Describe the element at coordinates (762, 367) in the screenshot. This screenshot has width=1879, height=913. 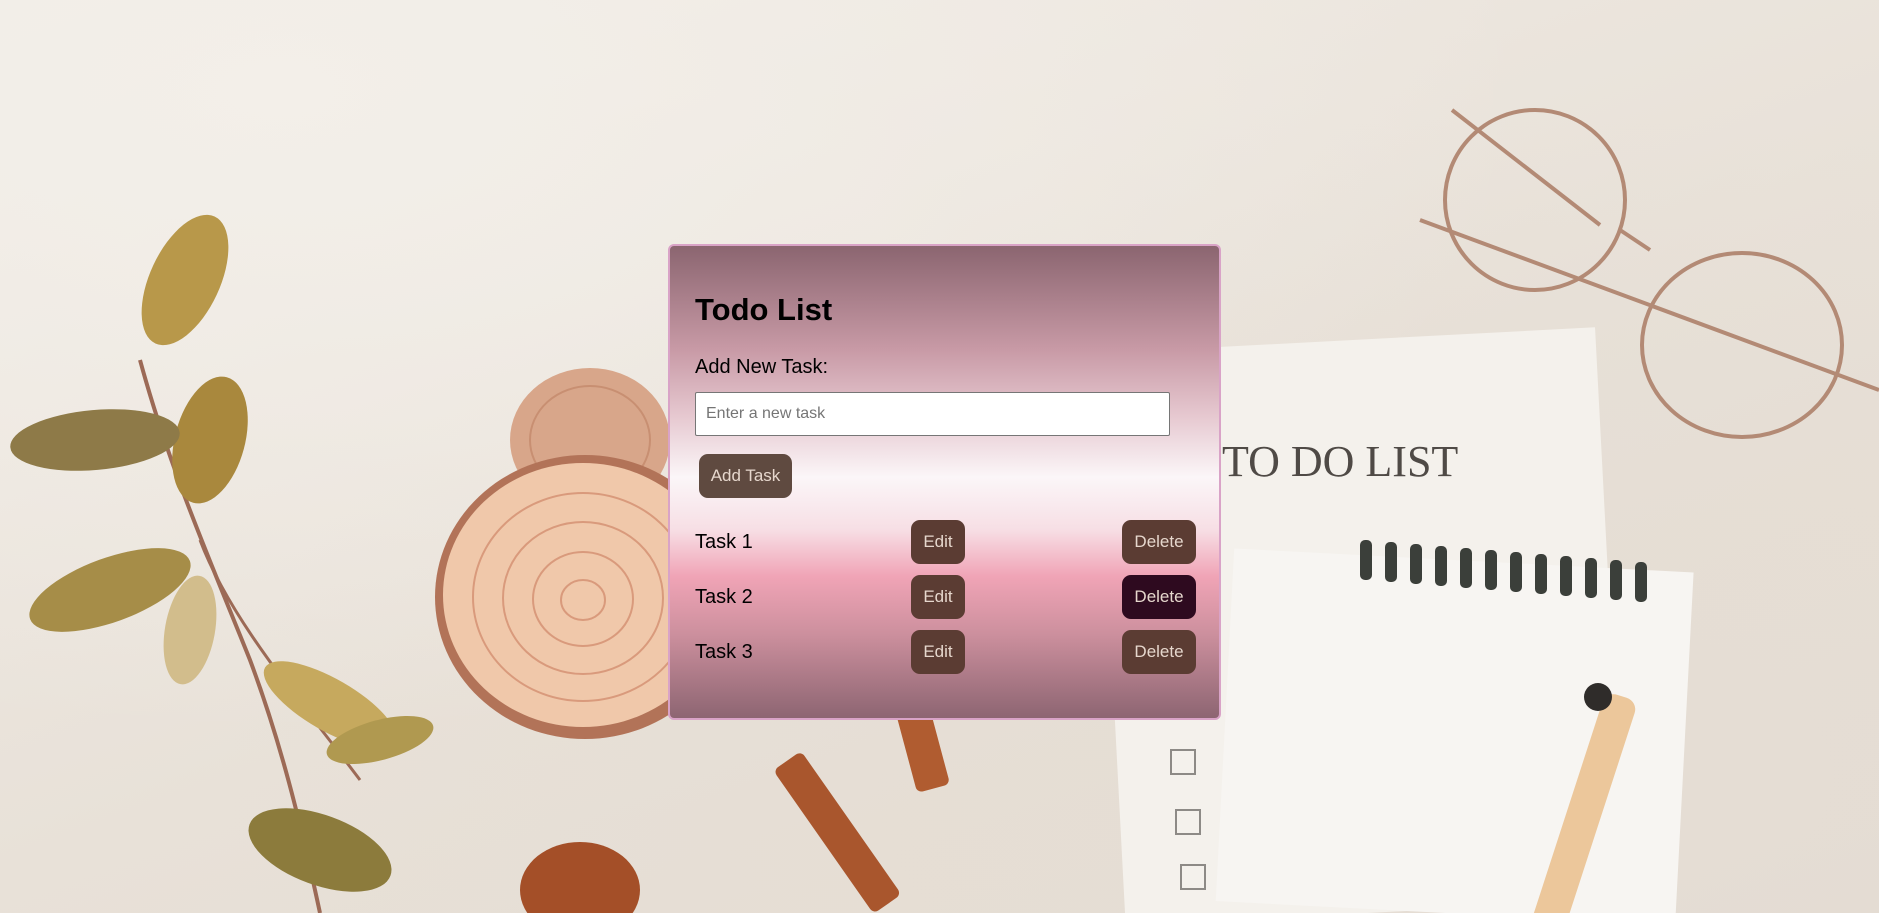
I see `add-task-label: Add New Task:` at that location.